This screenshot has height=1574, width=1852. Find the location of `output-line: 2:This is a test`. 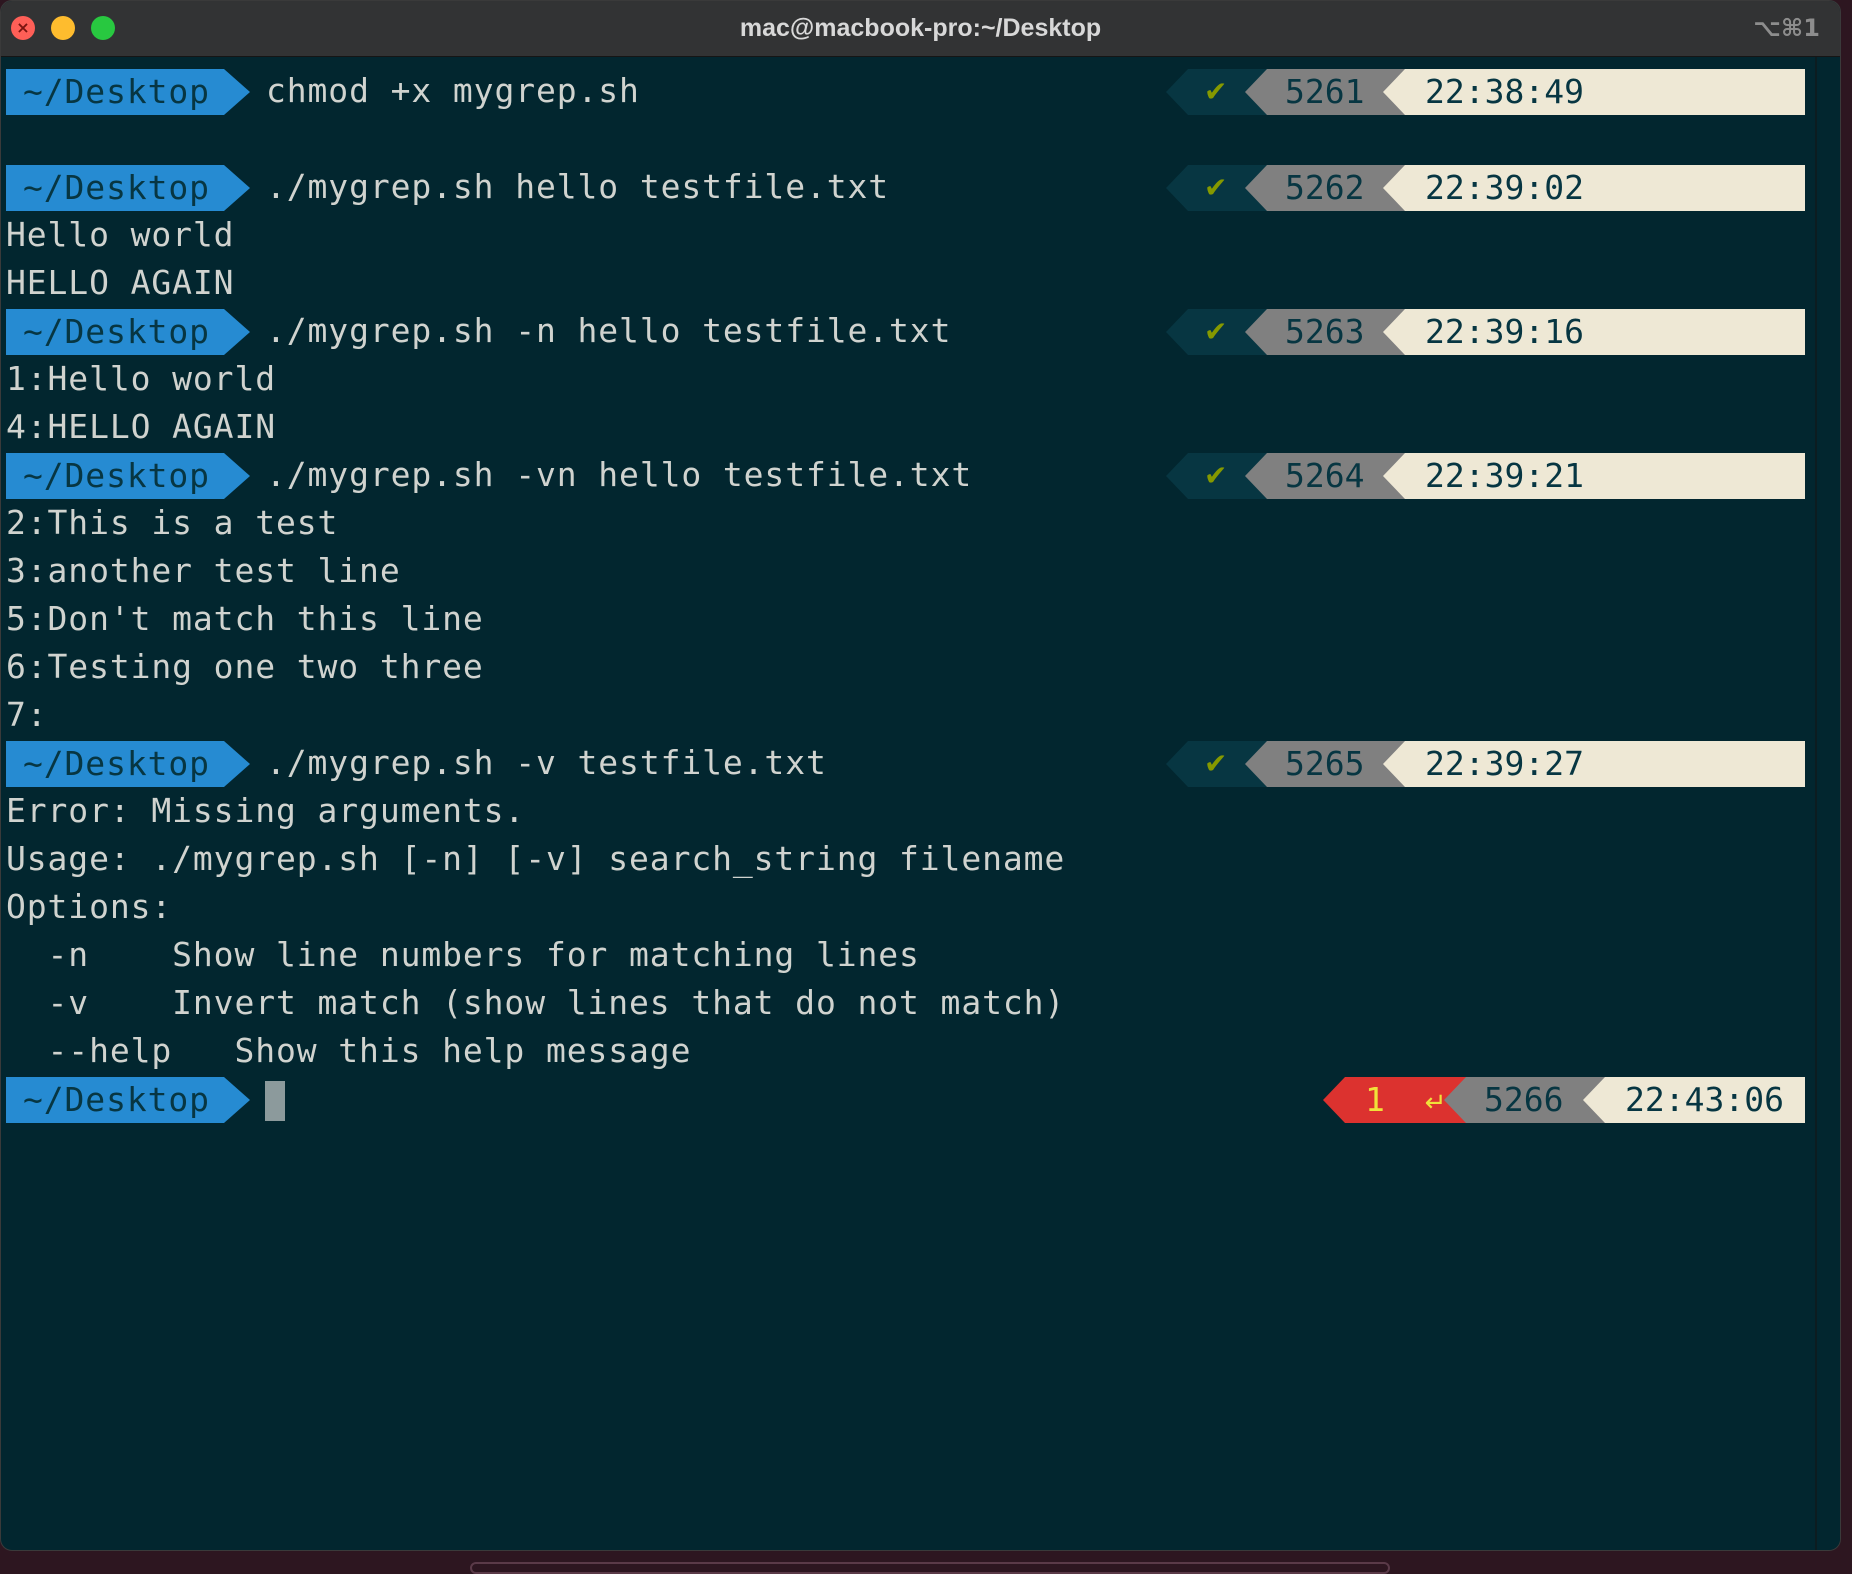

output-line: 2:This is a test is located at coordinates (172, 522).